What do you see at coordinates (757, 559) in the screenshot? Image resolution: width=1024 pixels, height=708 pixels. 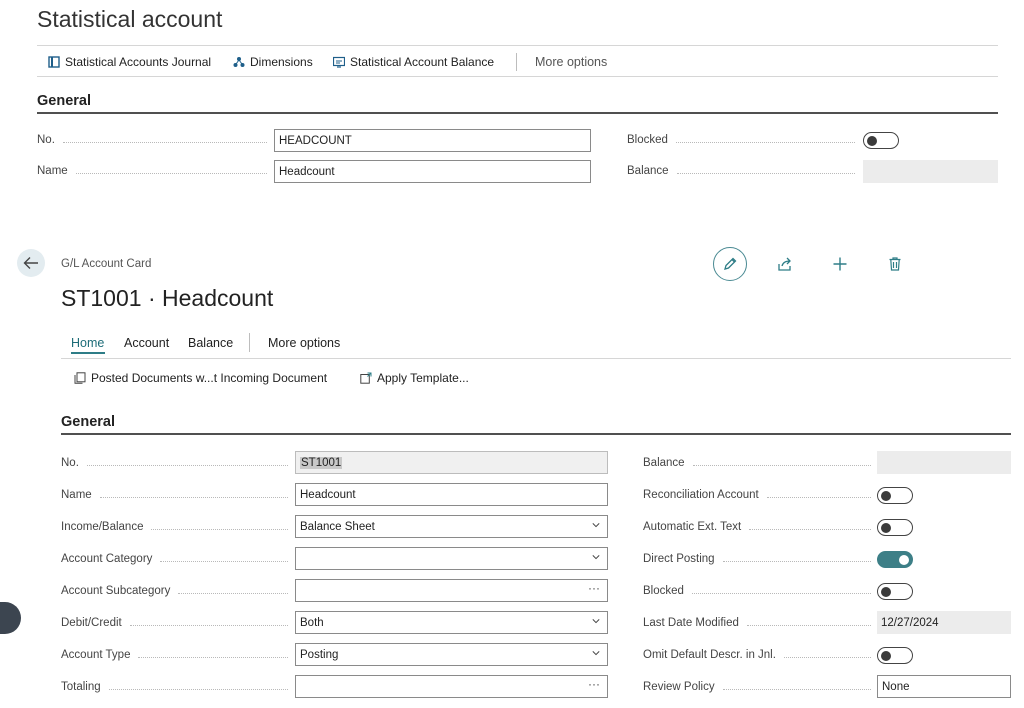 I see `direct-posting-label: Direct Posting` at bounding box center [757, 559].